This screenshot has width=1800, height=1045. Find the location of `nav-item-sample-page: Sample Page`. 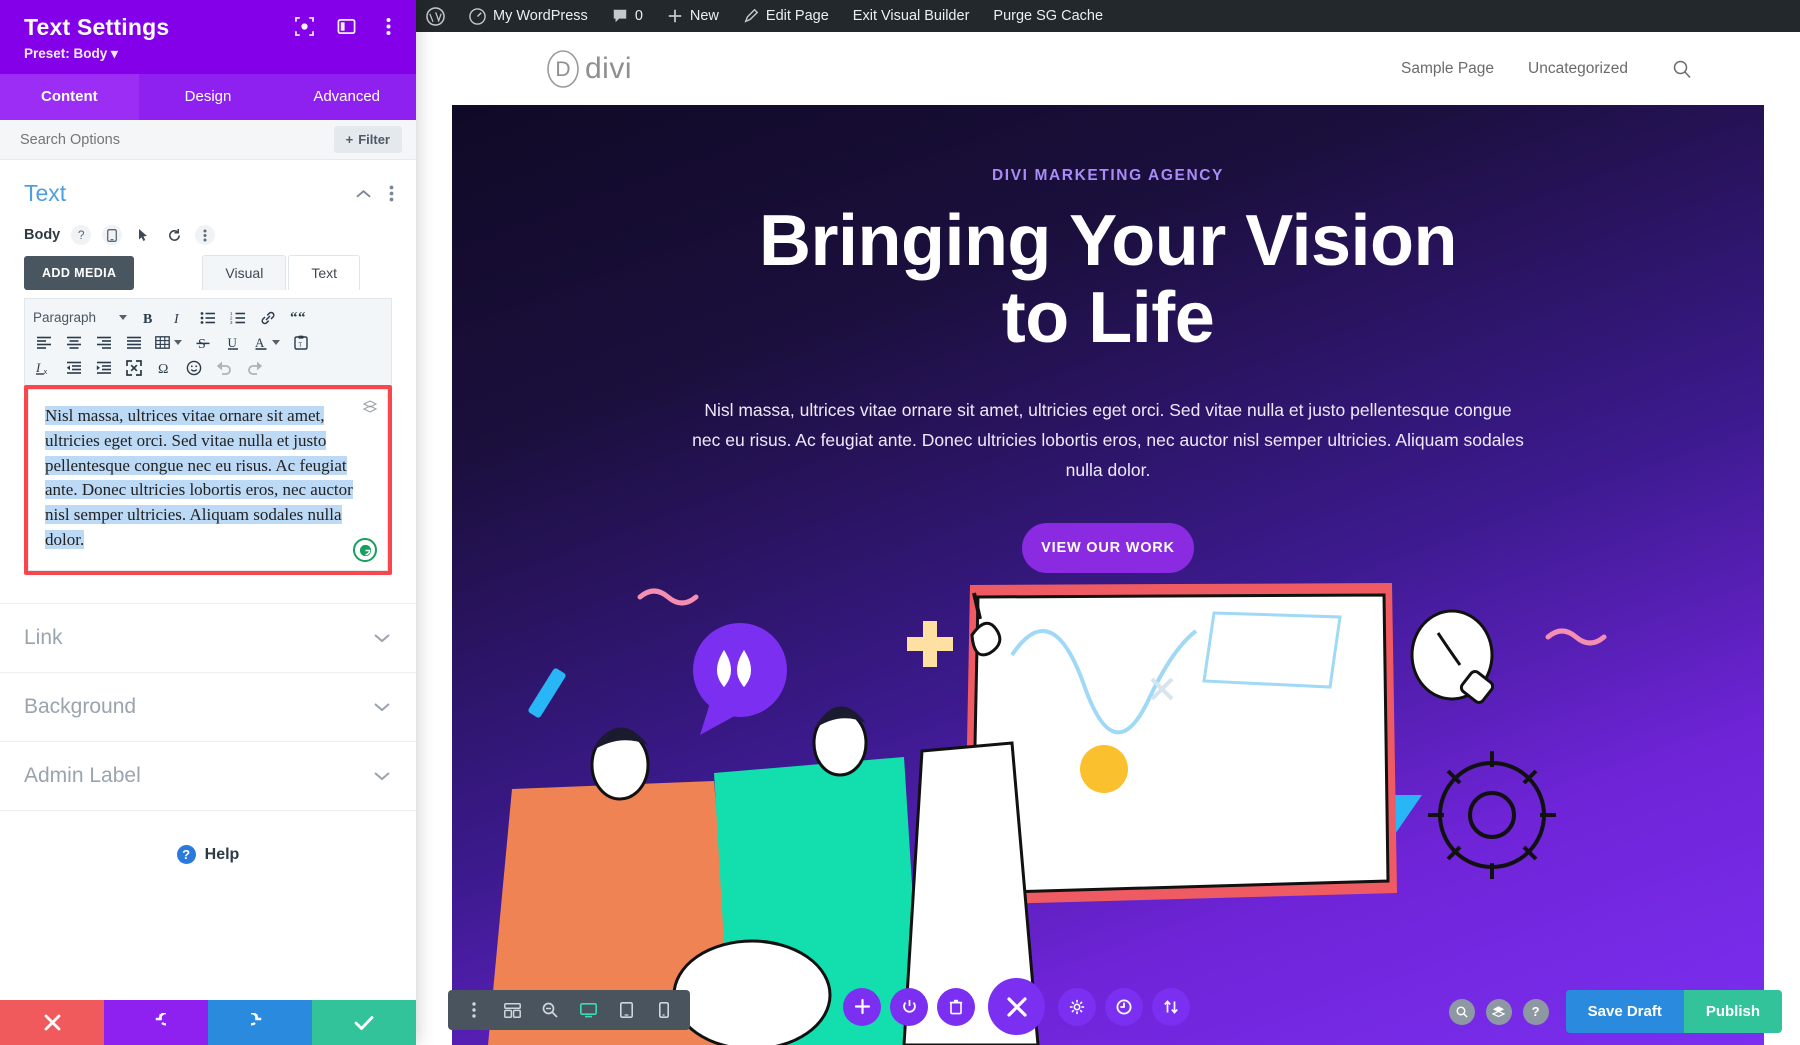

nav-item-sample-page: Sample Page is located at coordinates (1447, 69).